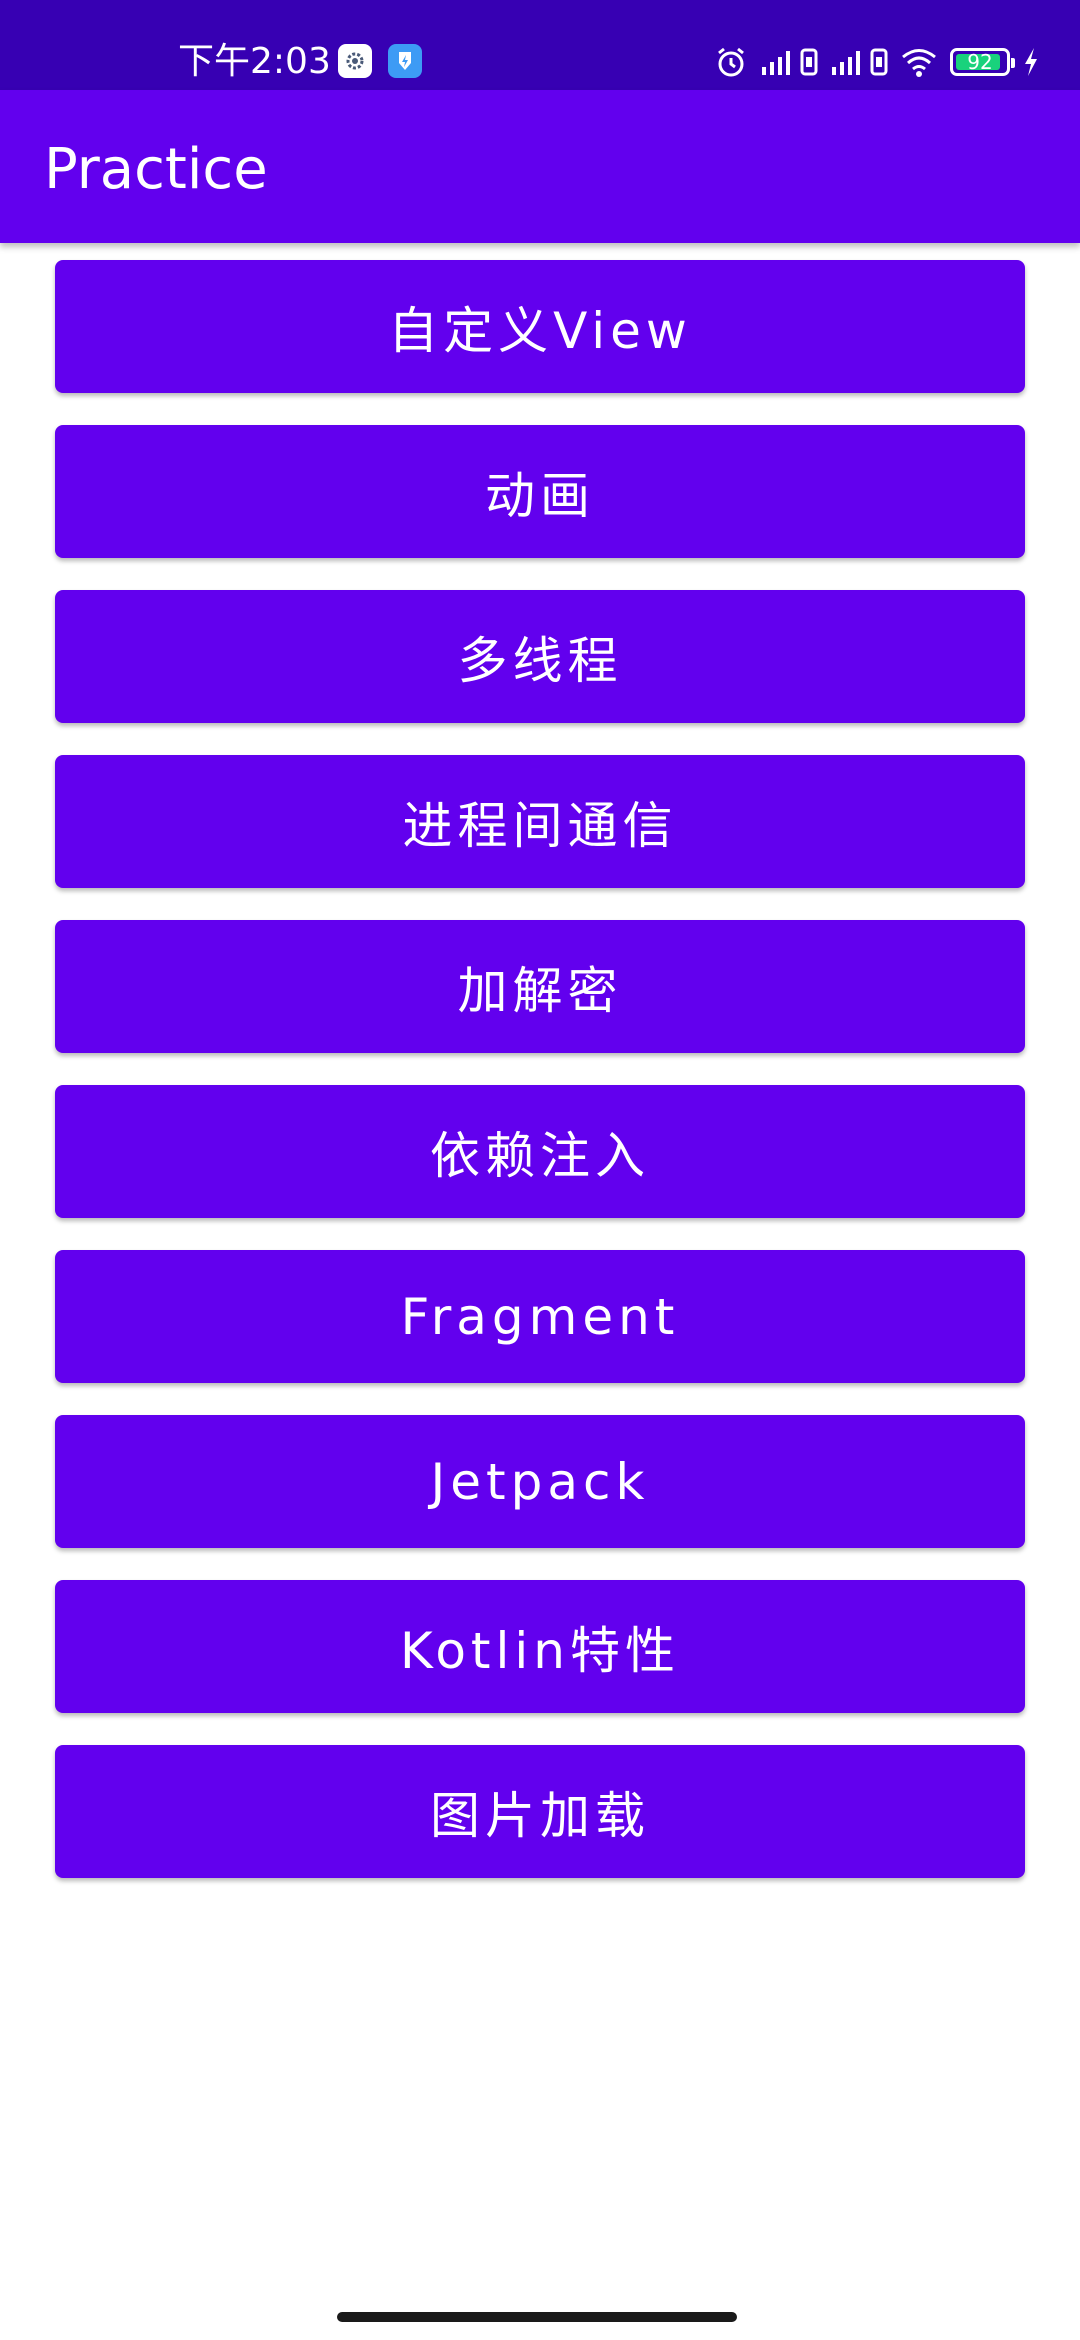 The height and width of the screenshot is (2340, 1080). What do you see at coordinates (540, 986) in the screenshot?
I see `encryption-button: 加解密` at bounding box center [540, 986].